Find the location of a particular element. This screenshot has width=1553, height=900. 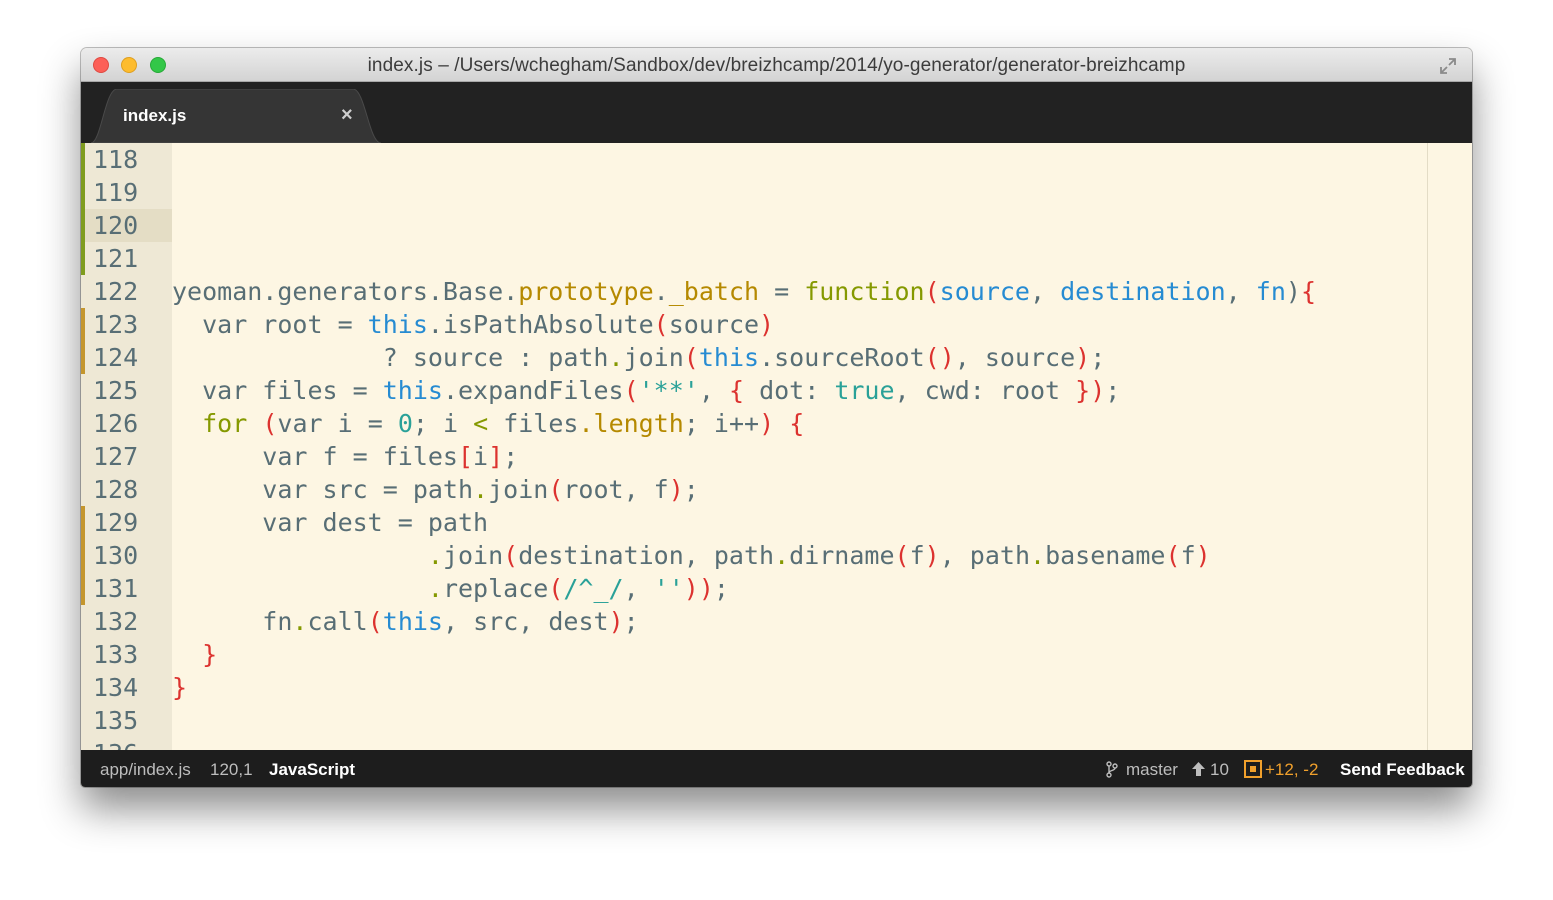

code-line: 135 is located at coordinates (776, 720).